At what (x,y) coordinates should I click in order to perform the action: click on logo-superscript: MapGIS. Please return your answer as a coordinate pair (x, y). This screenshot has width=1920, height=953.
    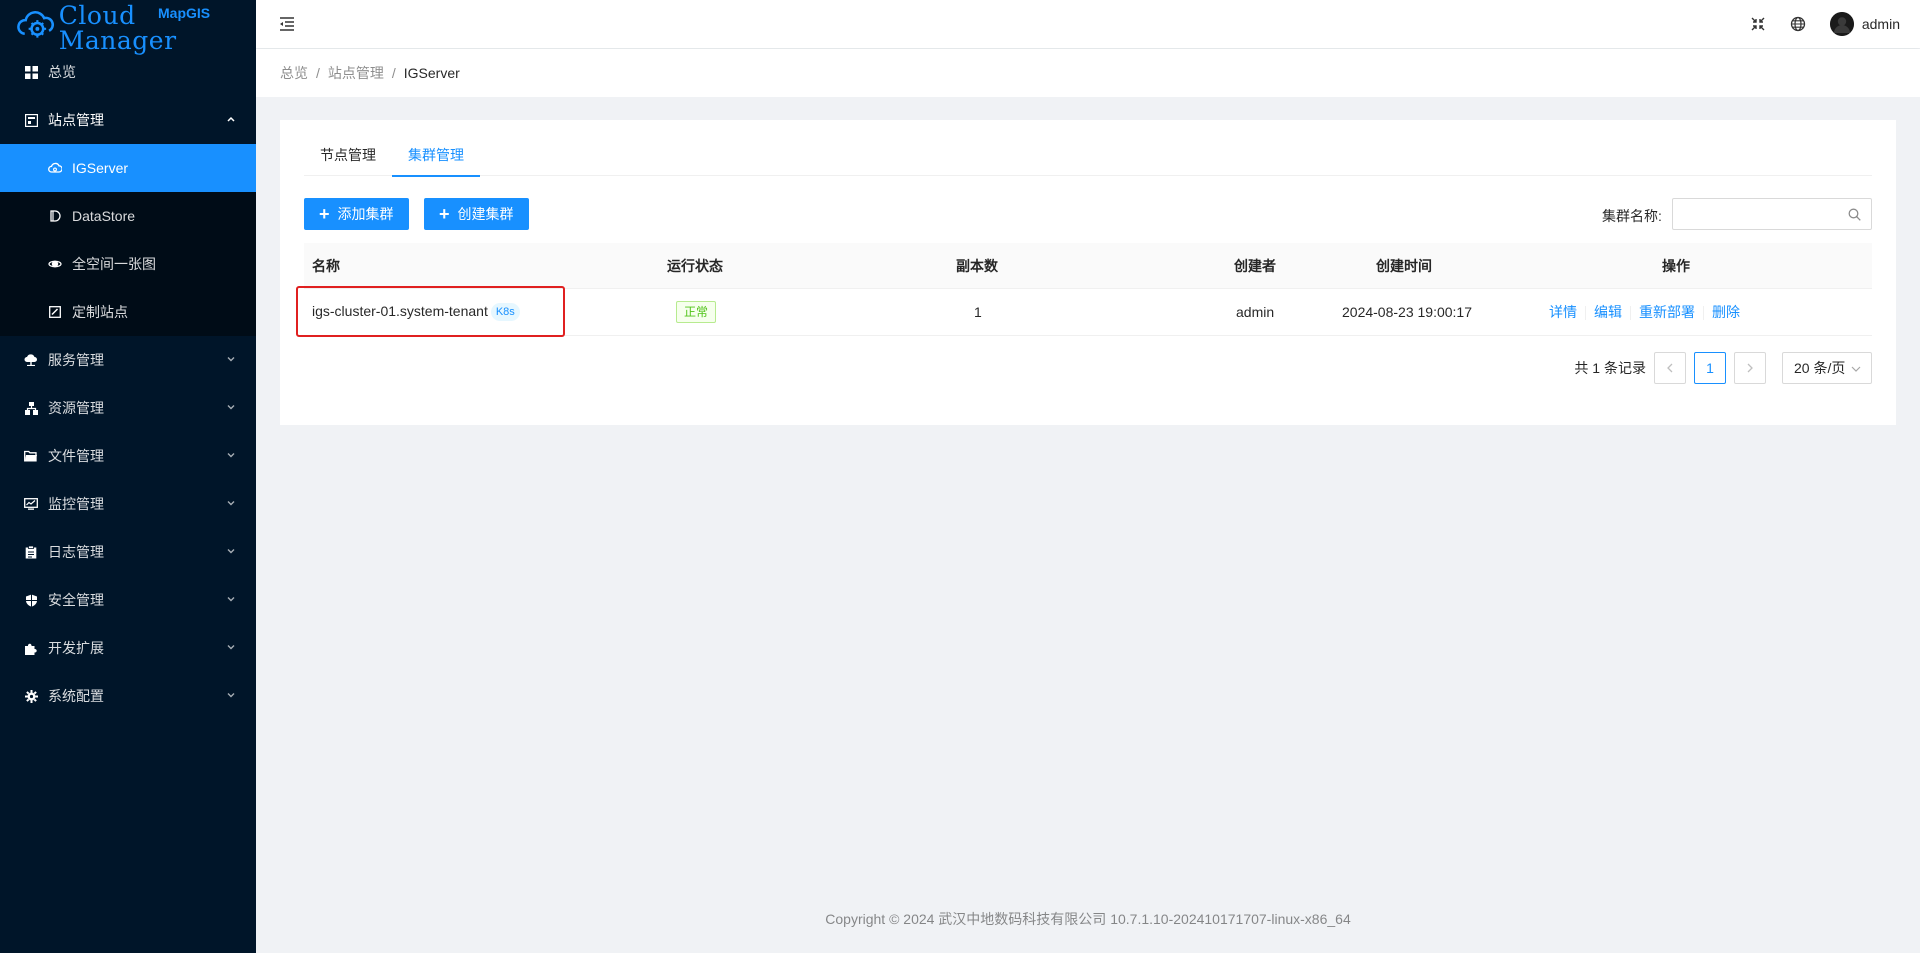
    Looking at the image, I should click on (184, 13).